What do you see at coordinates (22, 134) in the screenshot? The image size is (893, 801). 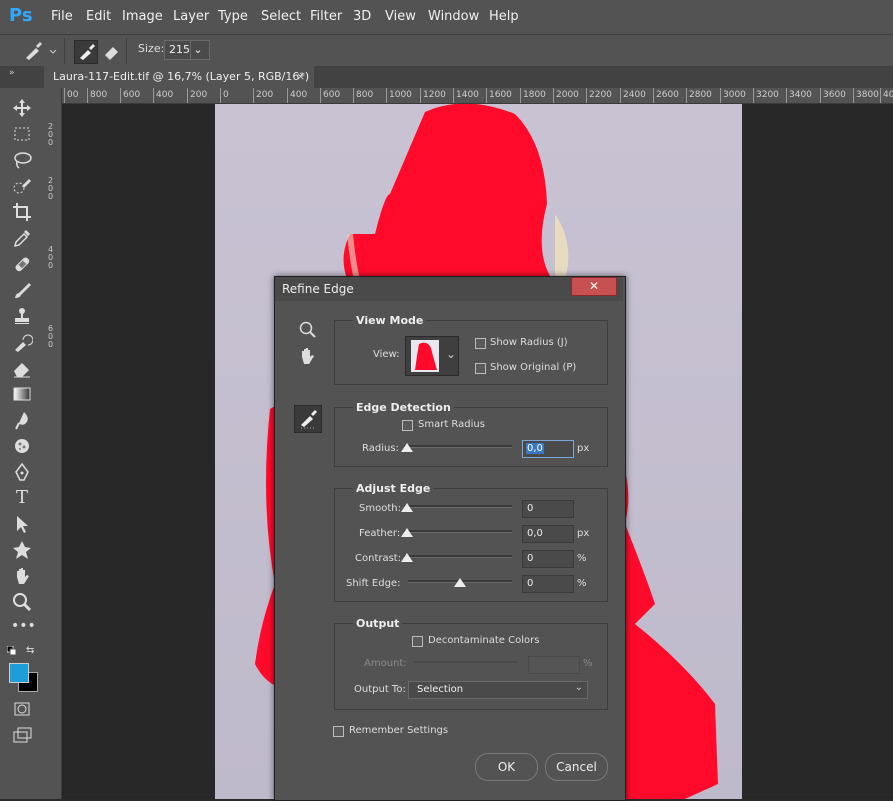 I see `marquee-tool` at bounding box center [22, 134].